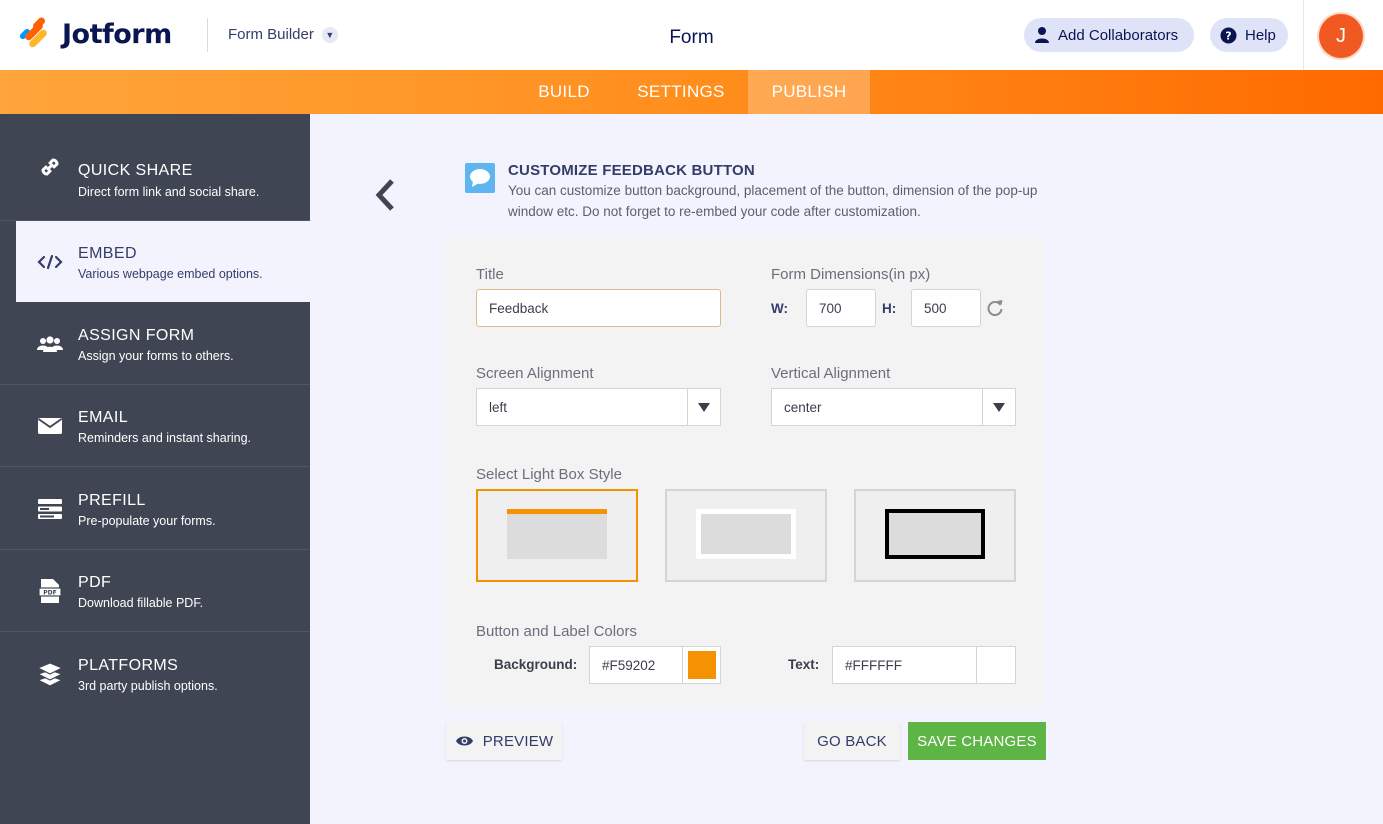  I want to click on text-color-input: #FFFFFF, so click(905, 665).